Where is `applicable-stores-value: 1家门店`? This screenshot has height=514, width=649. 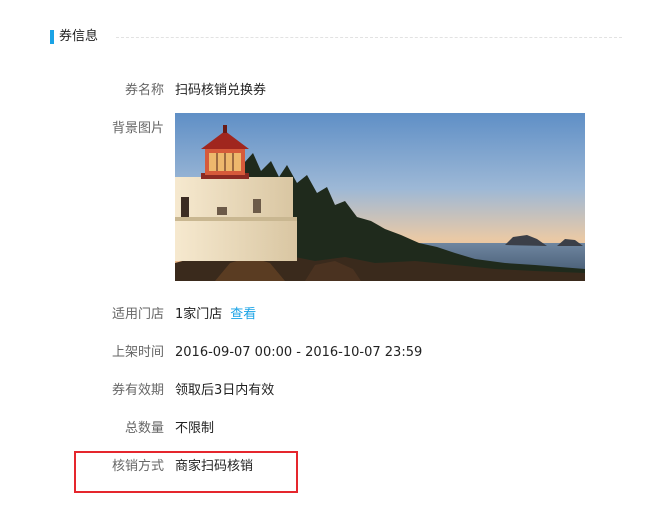 applicable-stores-value: 1家门店 is located at coordinates (199, 314).